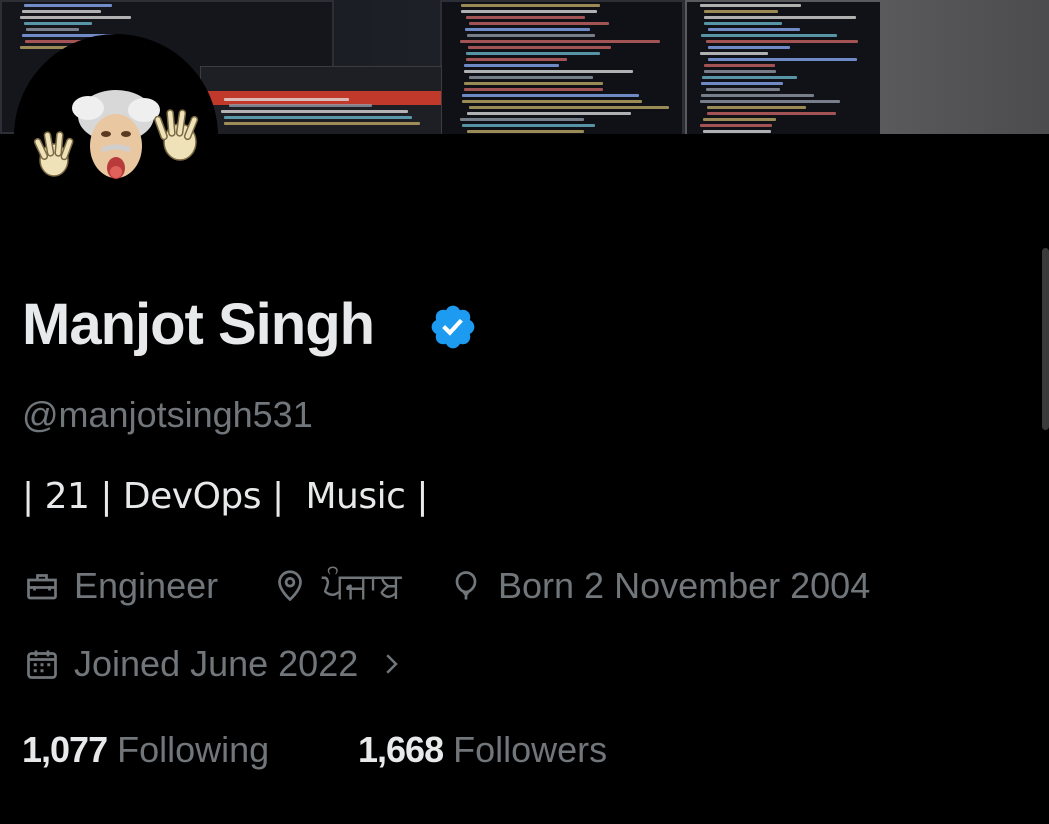 The height and width of the screenshot is (824, 1049). I want to click on calendar-icon, so click(42, 664).